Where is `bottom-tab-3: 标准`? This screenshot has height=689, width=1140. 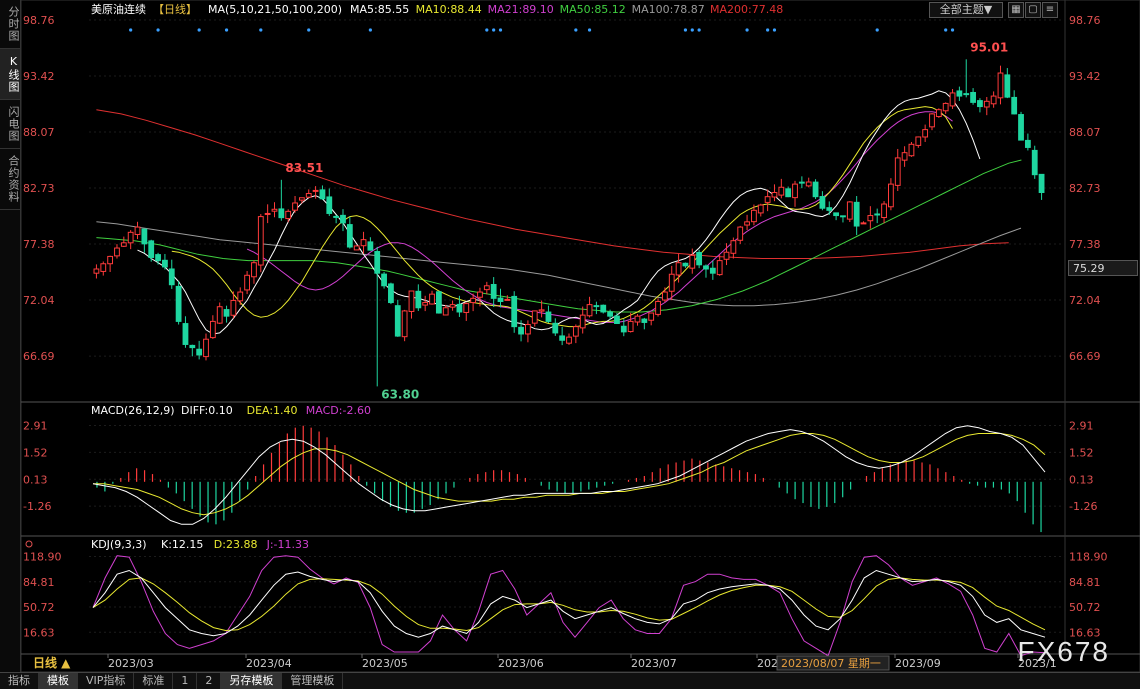 bottom-tab-3: 标准 is located at coordinates (154, 681).